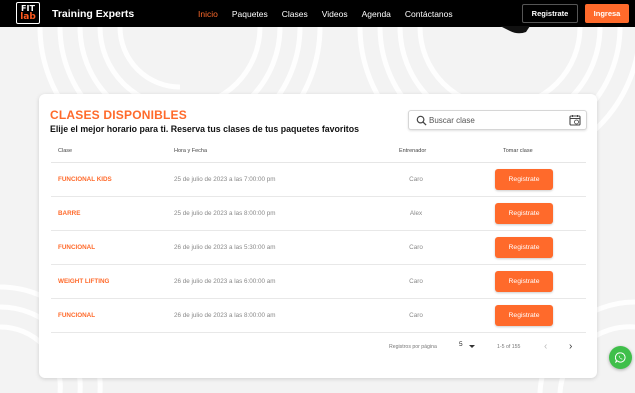  What do you see at coordinates (85, 179) in the screenshot?
I see `class-name: FUNCIONAL KIDS` at bounding box center [85, 179].